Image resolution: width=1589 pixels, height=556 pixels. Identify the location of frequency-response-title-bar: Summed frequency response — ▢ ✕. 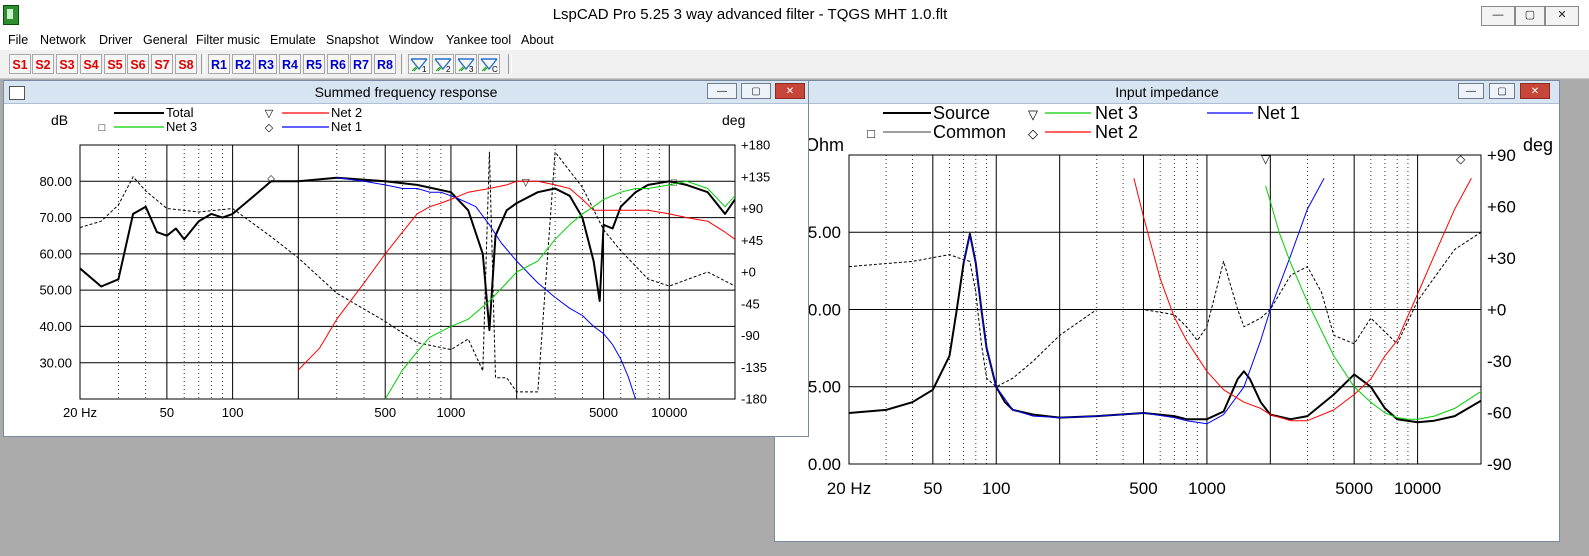
(406, 92).